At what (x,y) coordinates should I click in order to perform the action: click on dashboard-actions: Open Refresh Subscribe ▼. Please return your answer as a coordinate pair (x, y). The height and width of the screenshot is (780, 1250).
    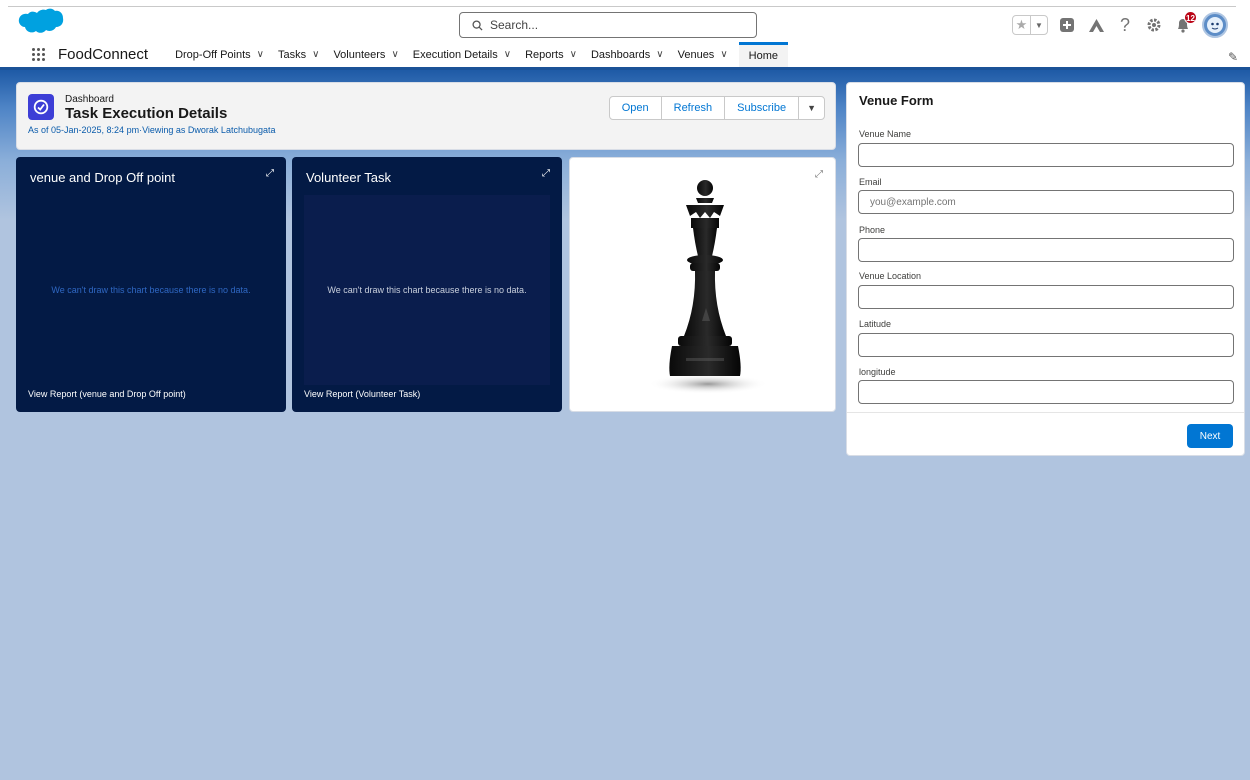
    Looking at the image, I should click on (716, 108).